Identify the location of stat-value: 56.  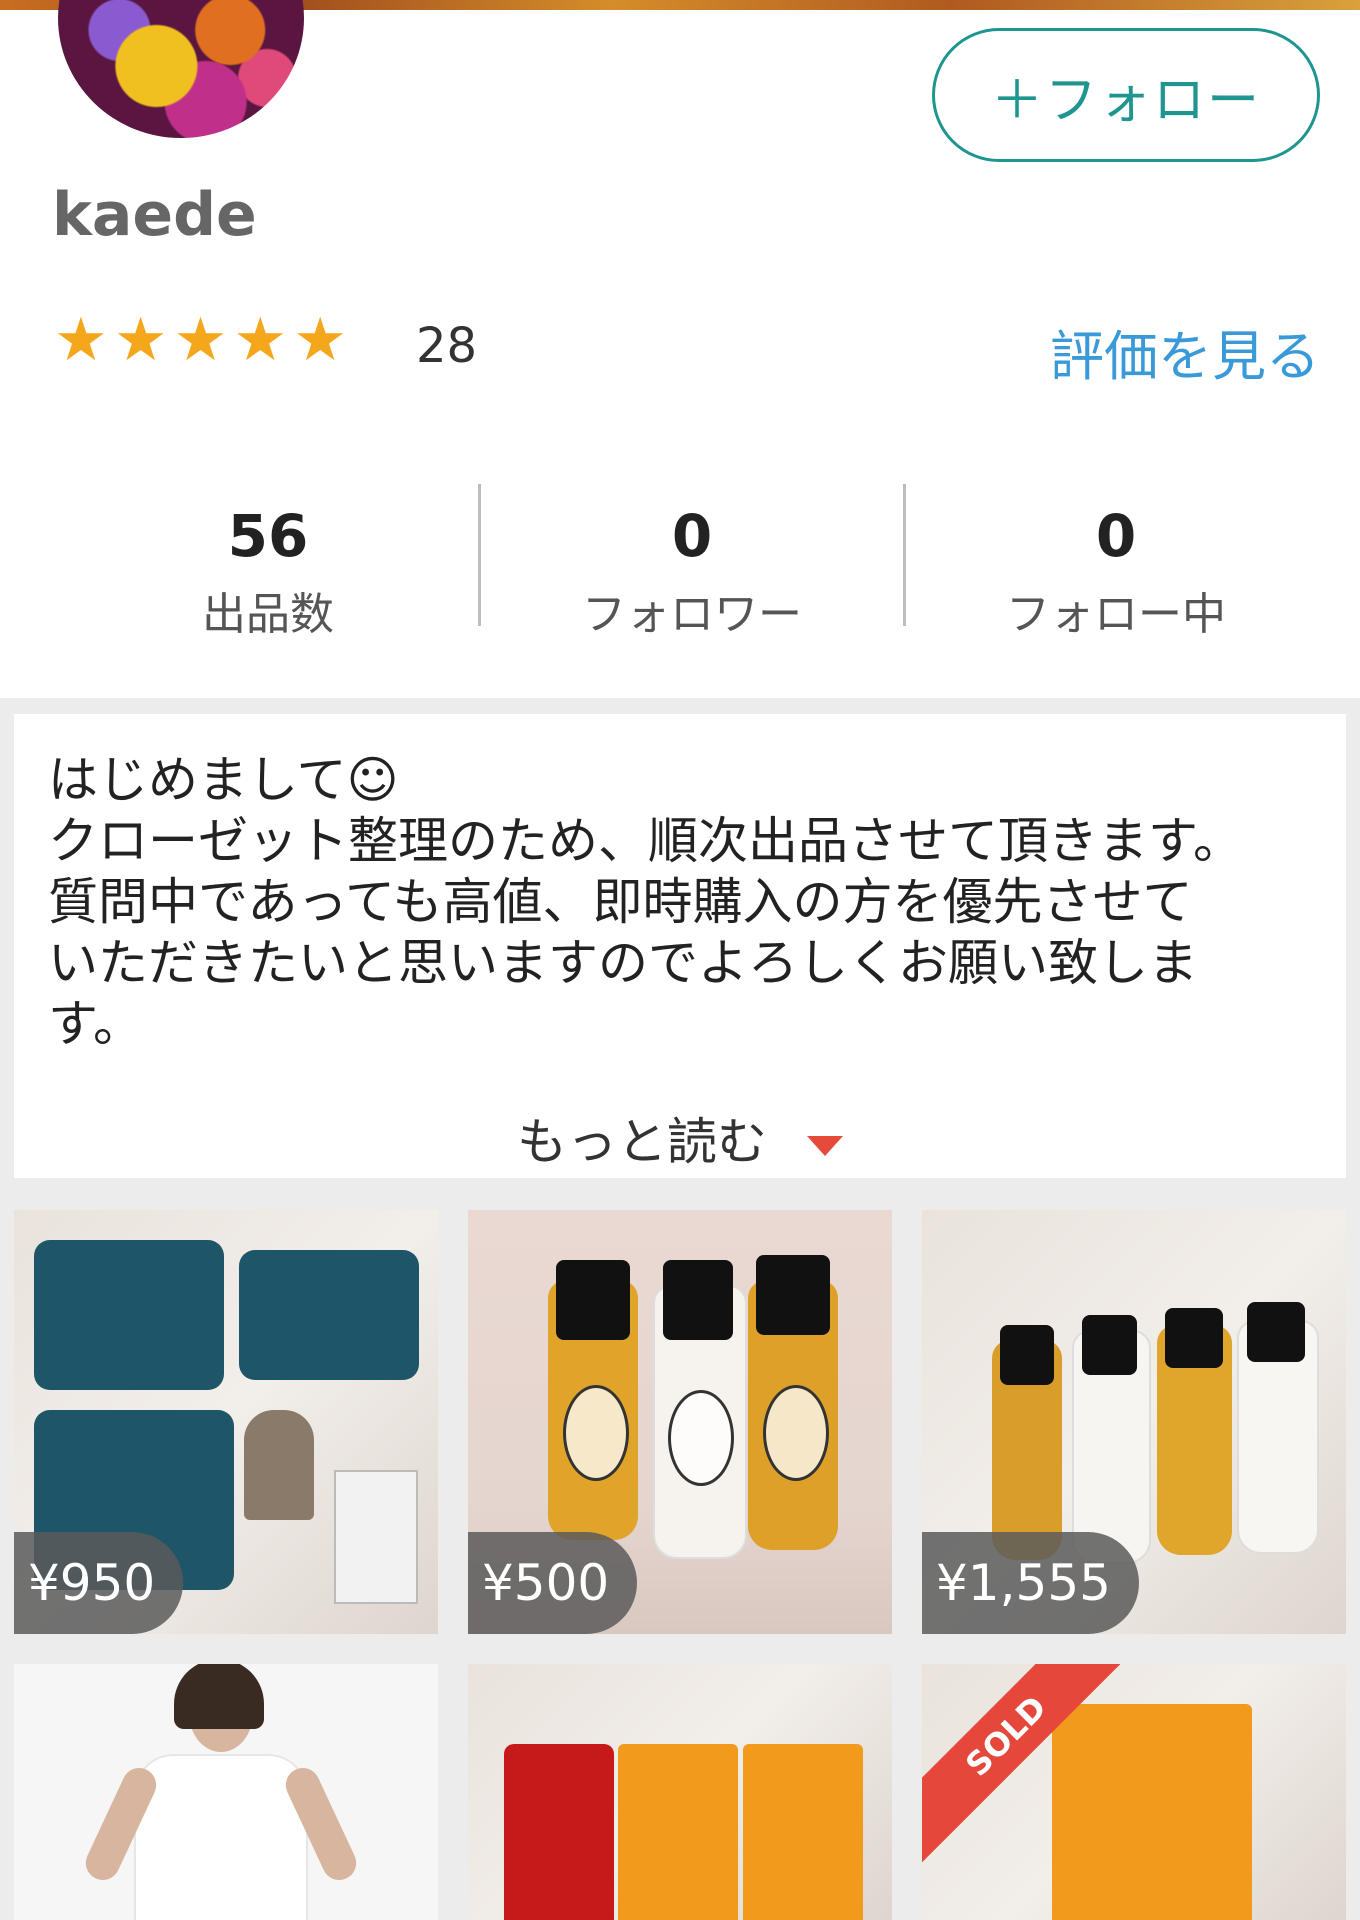
(268, 536).